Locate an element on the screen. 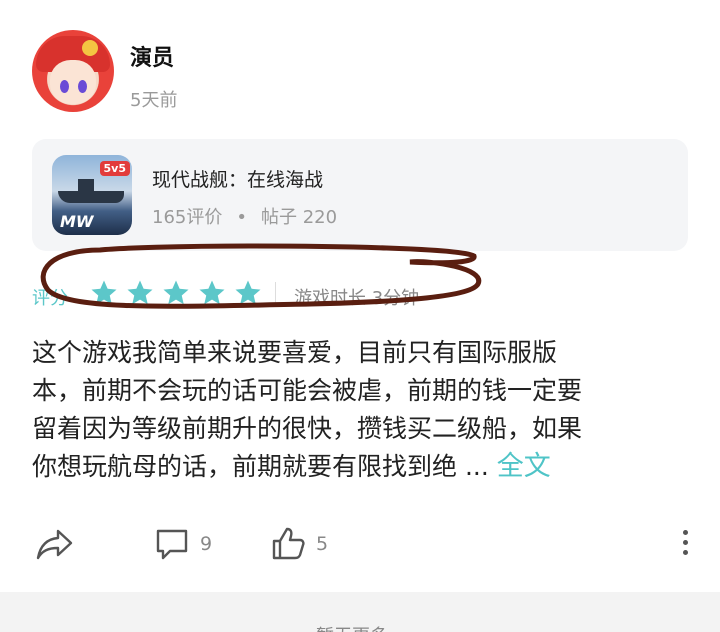 Image resolution: width=720 pixels, height=632 pixels. share-button is located at coordinates (55, 544).